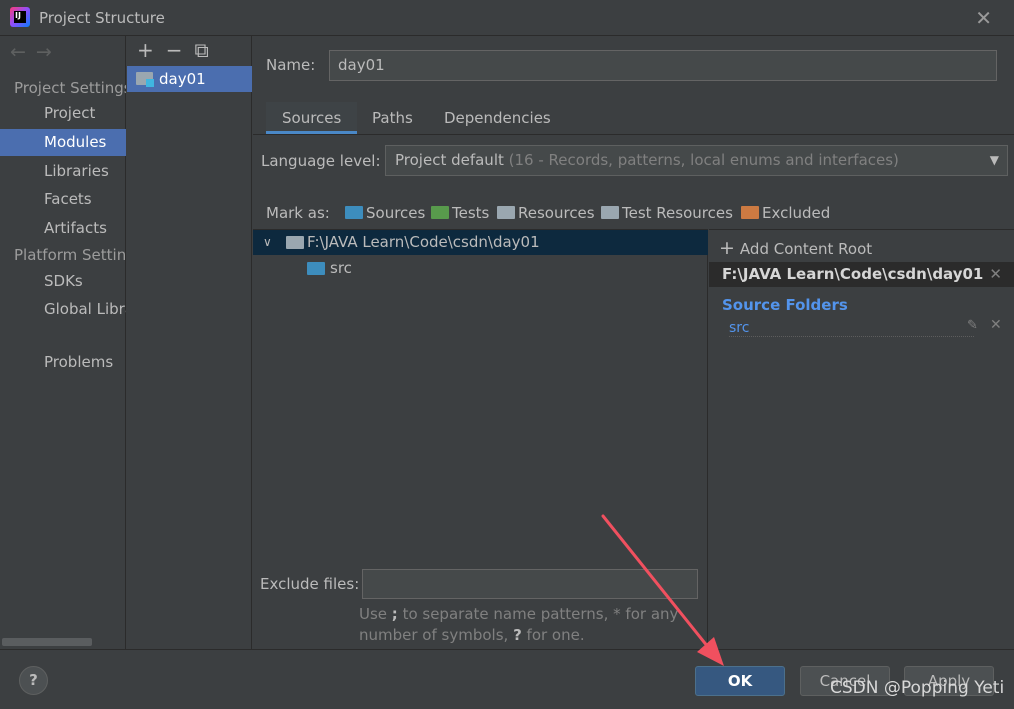  I want to click on mark-as-sources-button: Sources, so click(385, 213).